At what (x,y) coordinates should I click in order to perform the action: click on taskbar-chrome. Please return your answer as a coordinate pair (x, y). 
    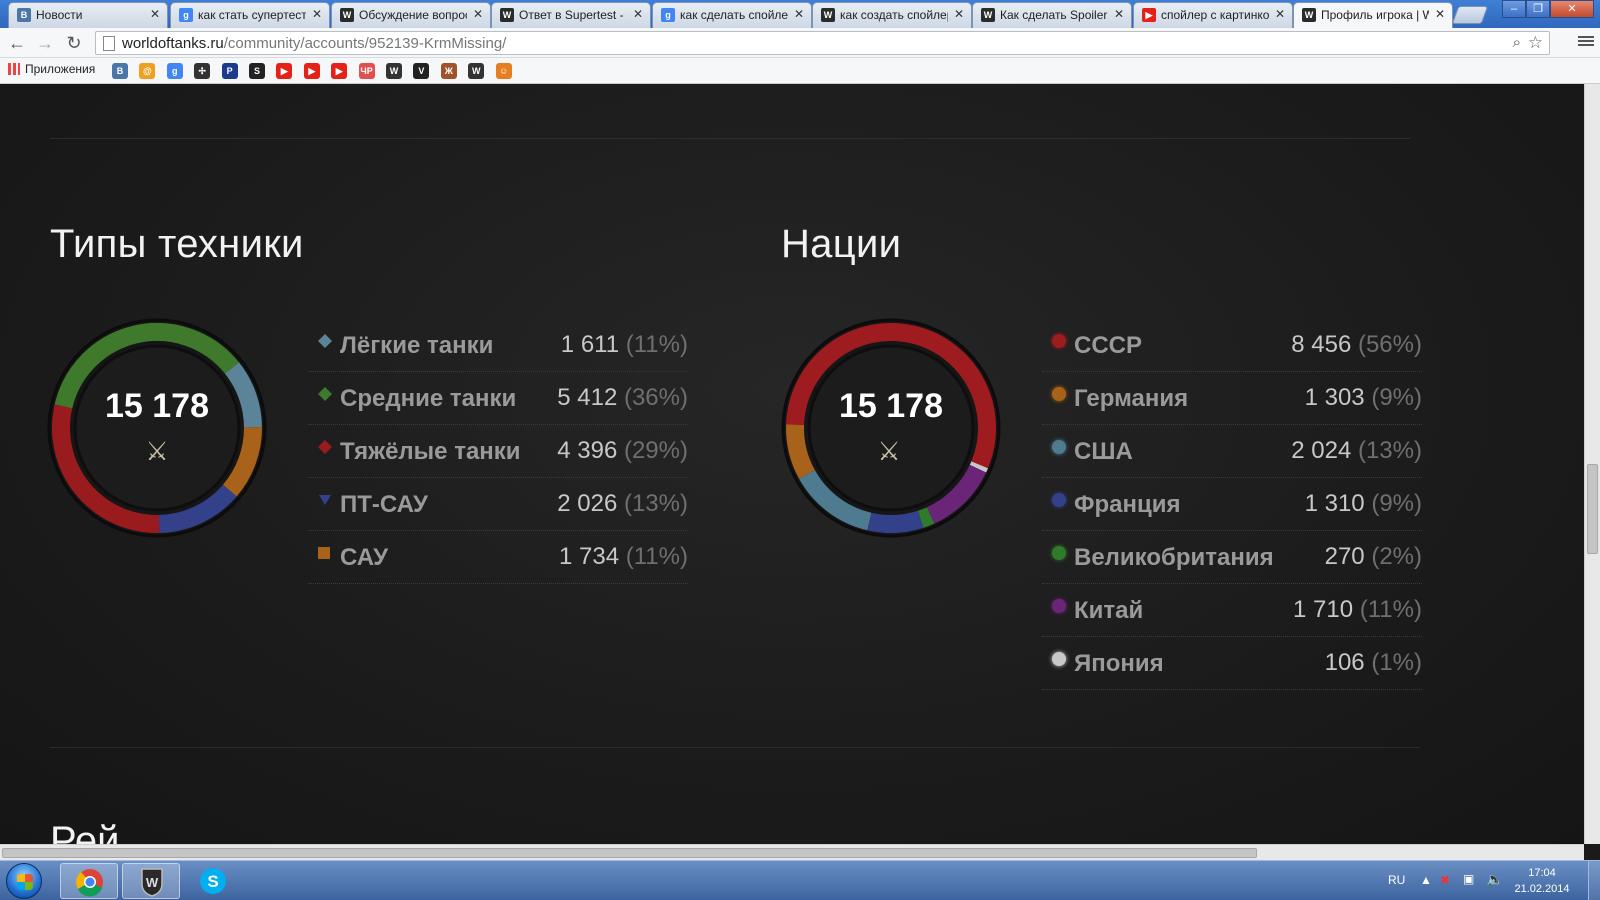
    Looking at the image, I should click on (89, 881).